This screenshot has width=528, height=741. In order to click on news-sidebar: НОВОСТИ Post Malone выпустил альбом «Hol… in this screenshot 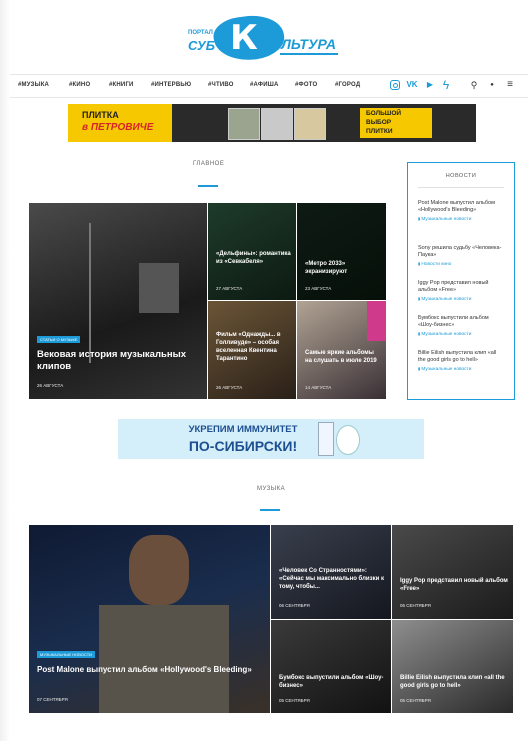, I will do `click(461, 281)`.